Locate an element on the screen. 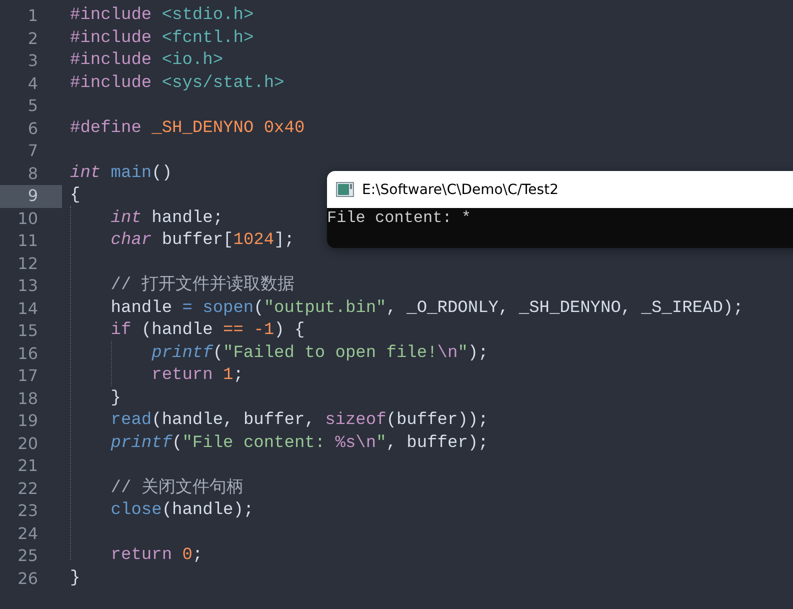 The width and height of the screenshot is (793, 609). code-line: // 打开文件并读取数据 is located at coordinates (202, 286).